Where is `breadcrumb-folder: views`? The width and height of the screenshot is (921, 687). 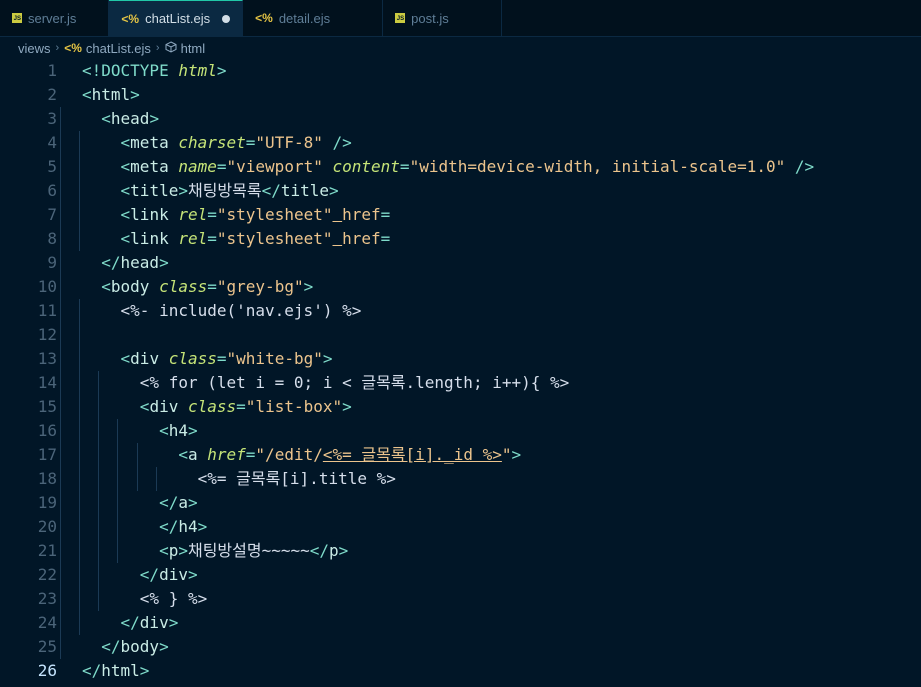 breadcrumb-folder: views is located at coordinates (34, 48).